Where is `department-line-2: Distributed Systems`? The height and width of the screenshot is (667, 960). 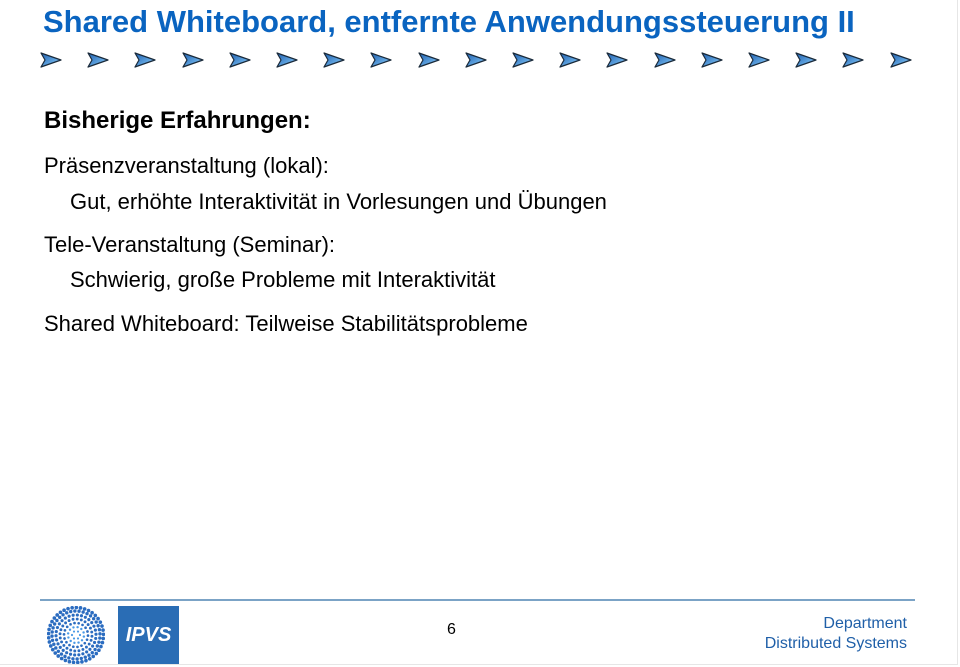 department-line-2: Distributed Systems is located at coordinates (835, 643).